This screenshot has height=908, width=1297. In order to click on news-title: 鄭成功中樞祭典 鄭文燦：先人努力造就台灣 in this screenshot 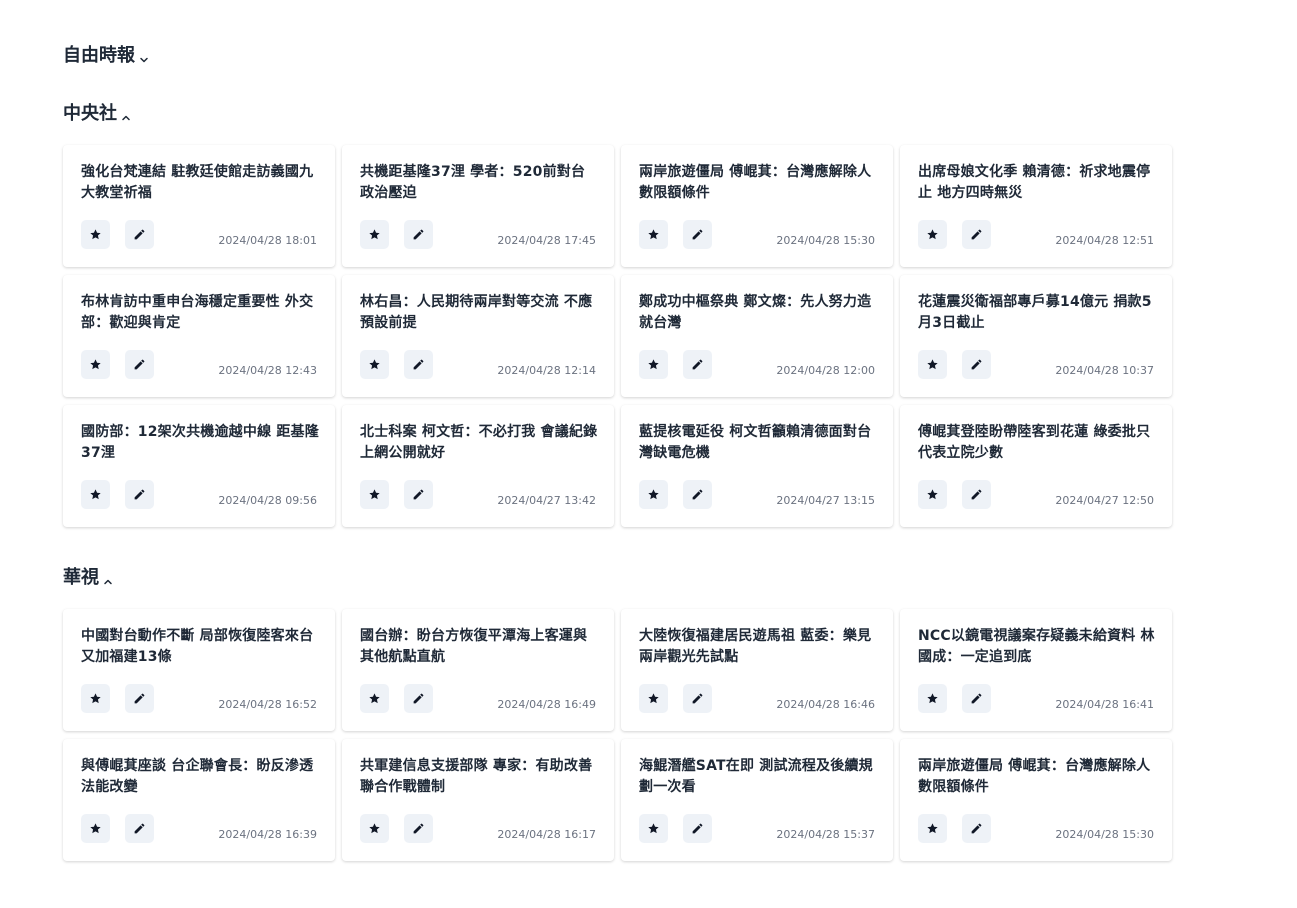, I will do `click(758, 313)`.